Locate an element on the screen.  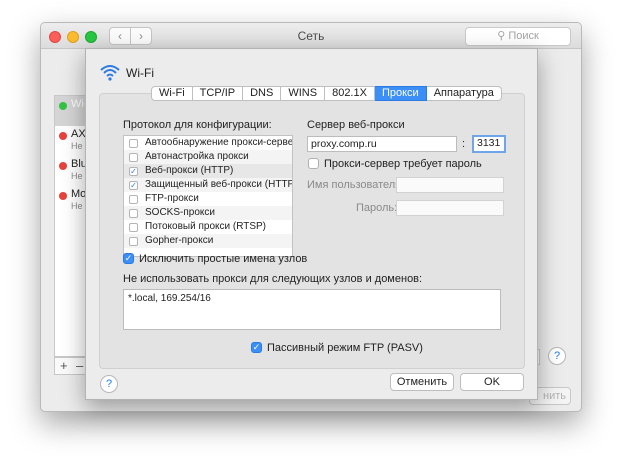
tab-proxies: Прокси is located at coordinates (400, 93).